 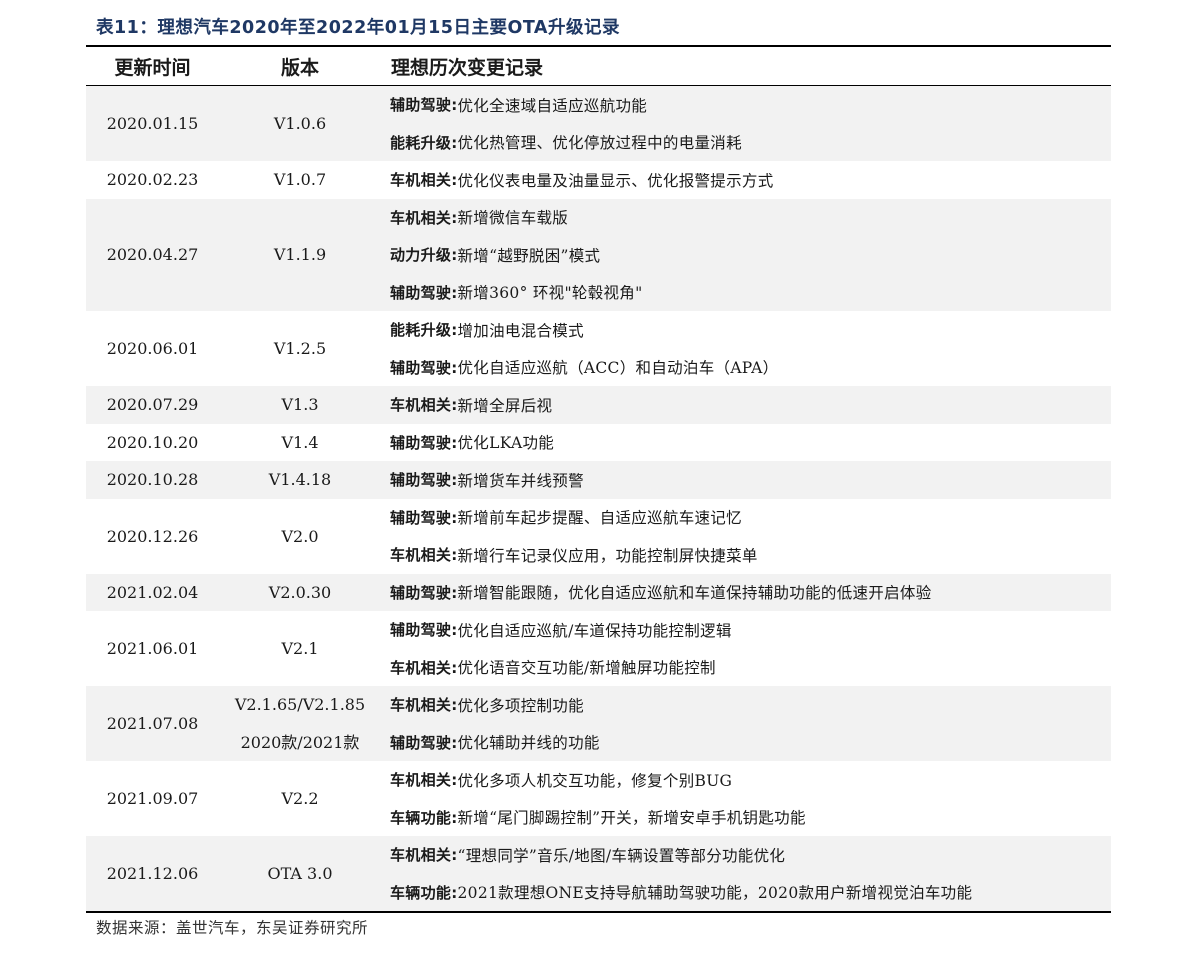 I want to click on log-text: 优化热管理、优化停放过程中的电量消耗, so click(x=599, y=143).